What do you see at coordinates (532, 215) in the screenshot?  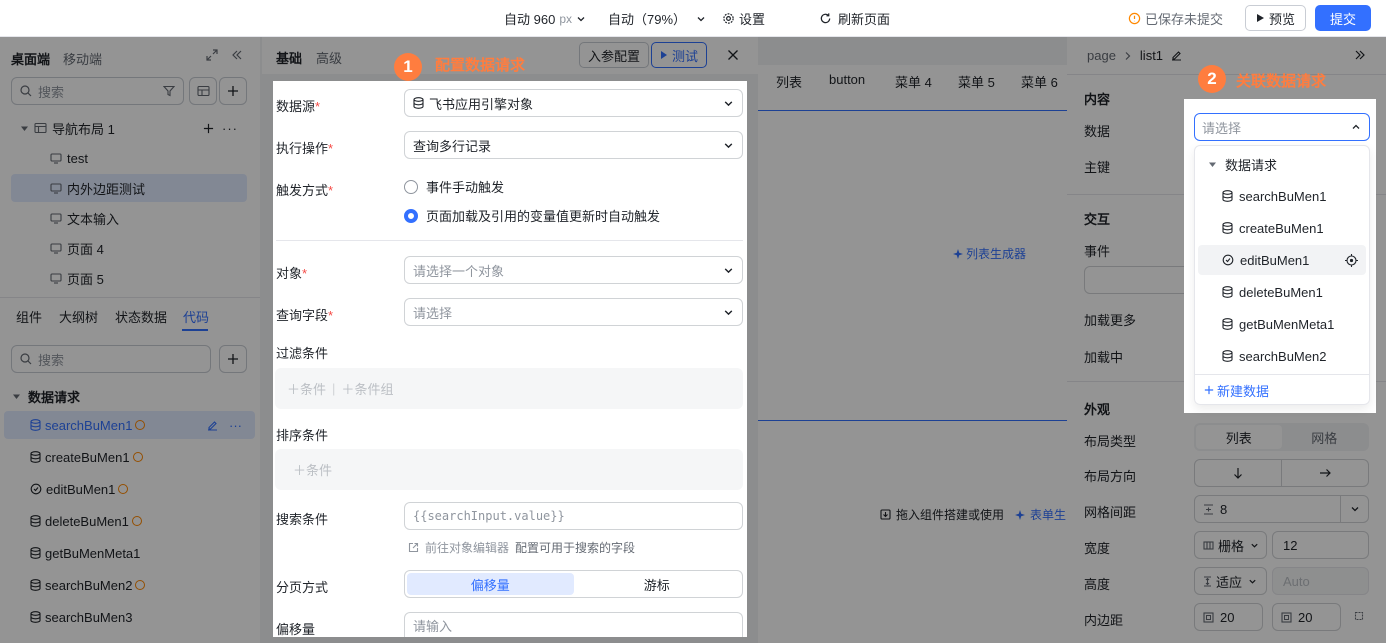 I see `trigger-option-auto: 页面加载及引用的变量值更新时自动触发` at bounding box center [532, 215].